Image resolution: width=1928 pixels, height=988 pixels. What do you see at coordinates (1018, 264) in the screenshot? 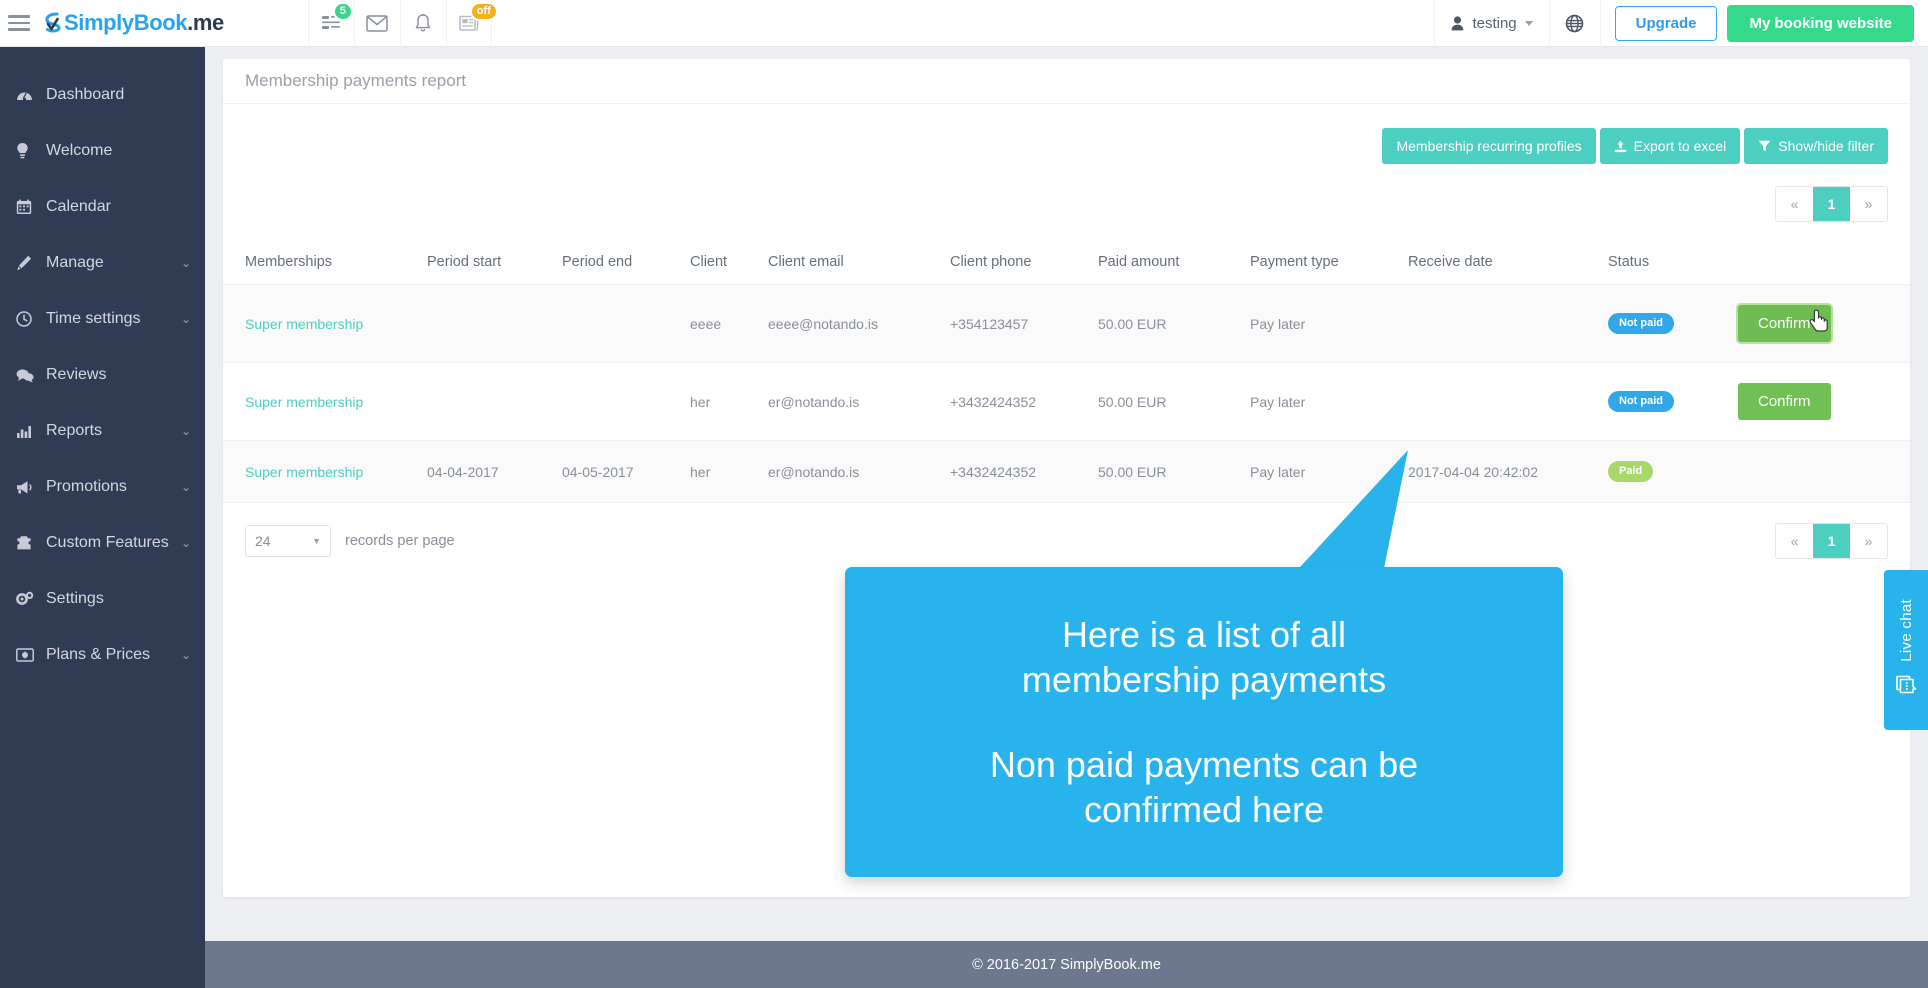
I see `col-client-phone: Client phone` at bounding box center [1018, 264].